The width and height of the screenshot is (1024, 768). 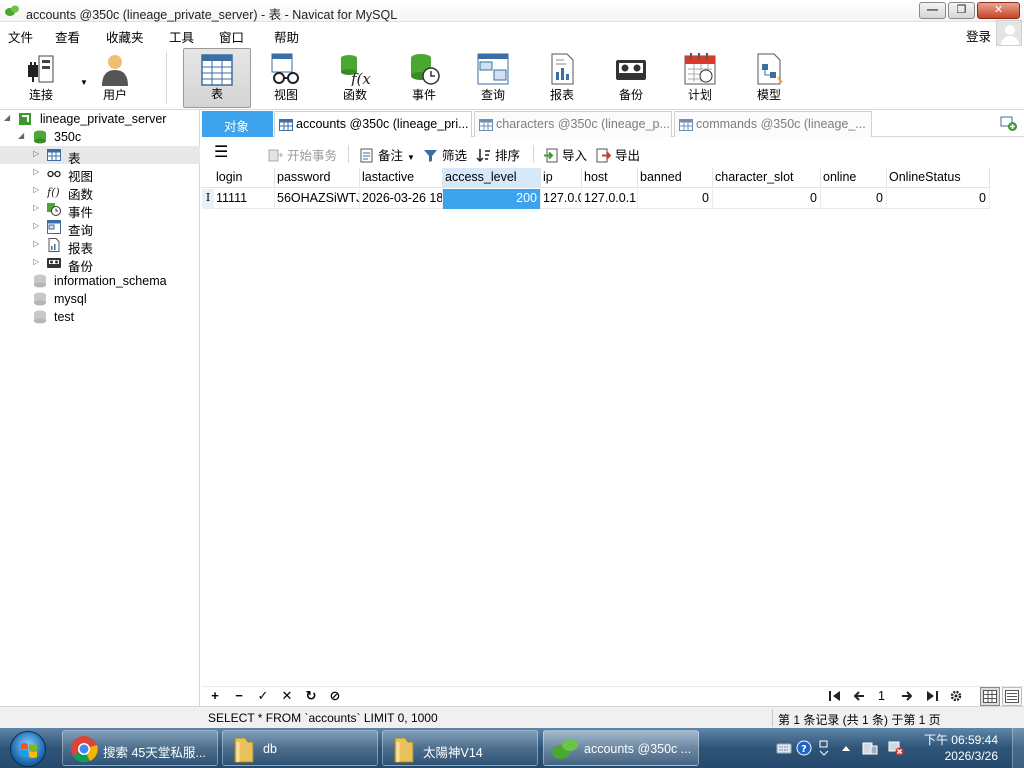 I want to click on tree-item-backups: ▷ 备份, so click(x=100, y=264).